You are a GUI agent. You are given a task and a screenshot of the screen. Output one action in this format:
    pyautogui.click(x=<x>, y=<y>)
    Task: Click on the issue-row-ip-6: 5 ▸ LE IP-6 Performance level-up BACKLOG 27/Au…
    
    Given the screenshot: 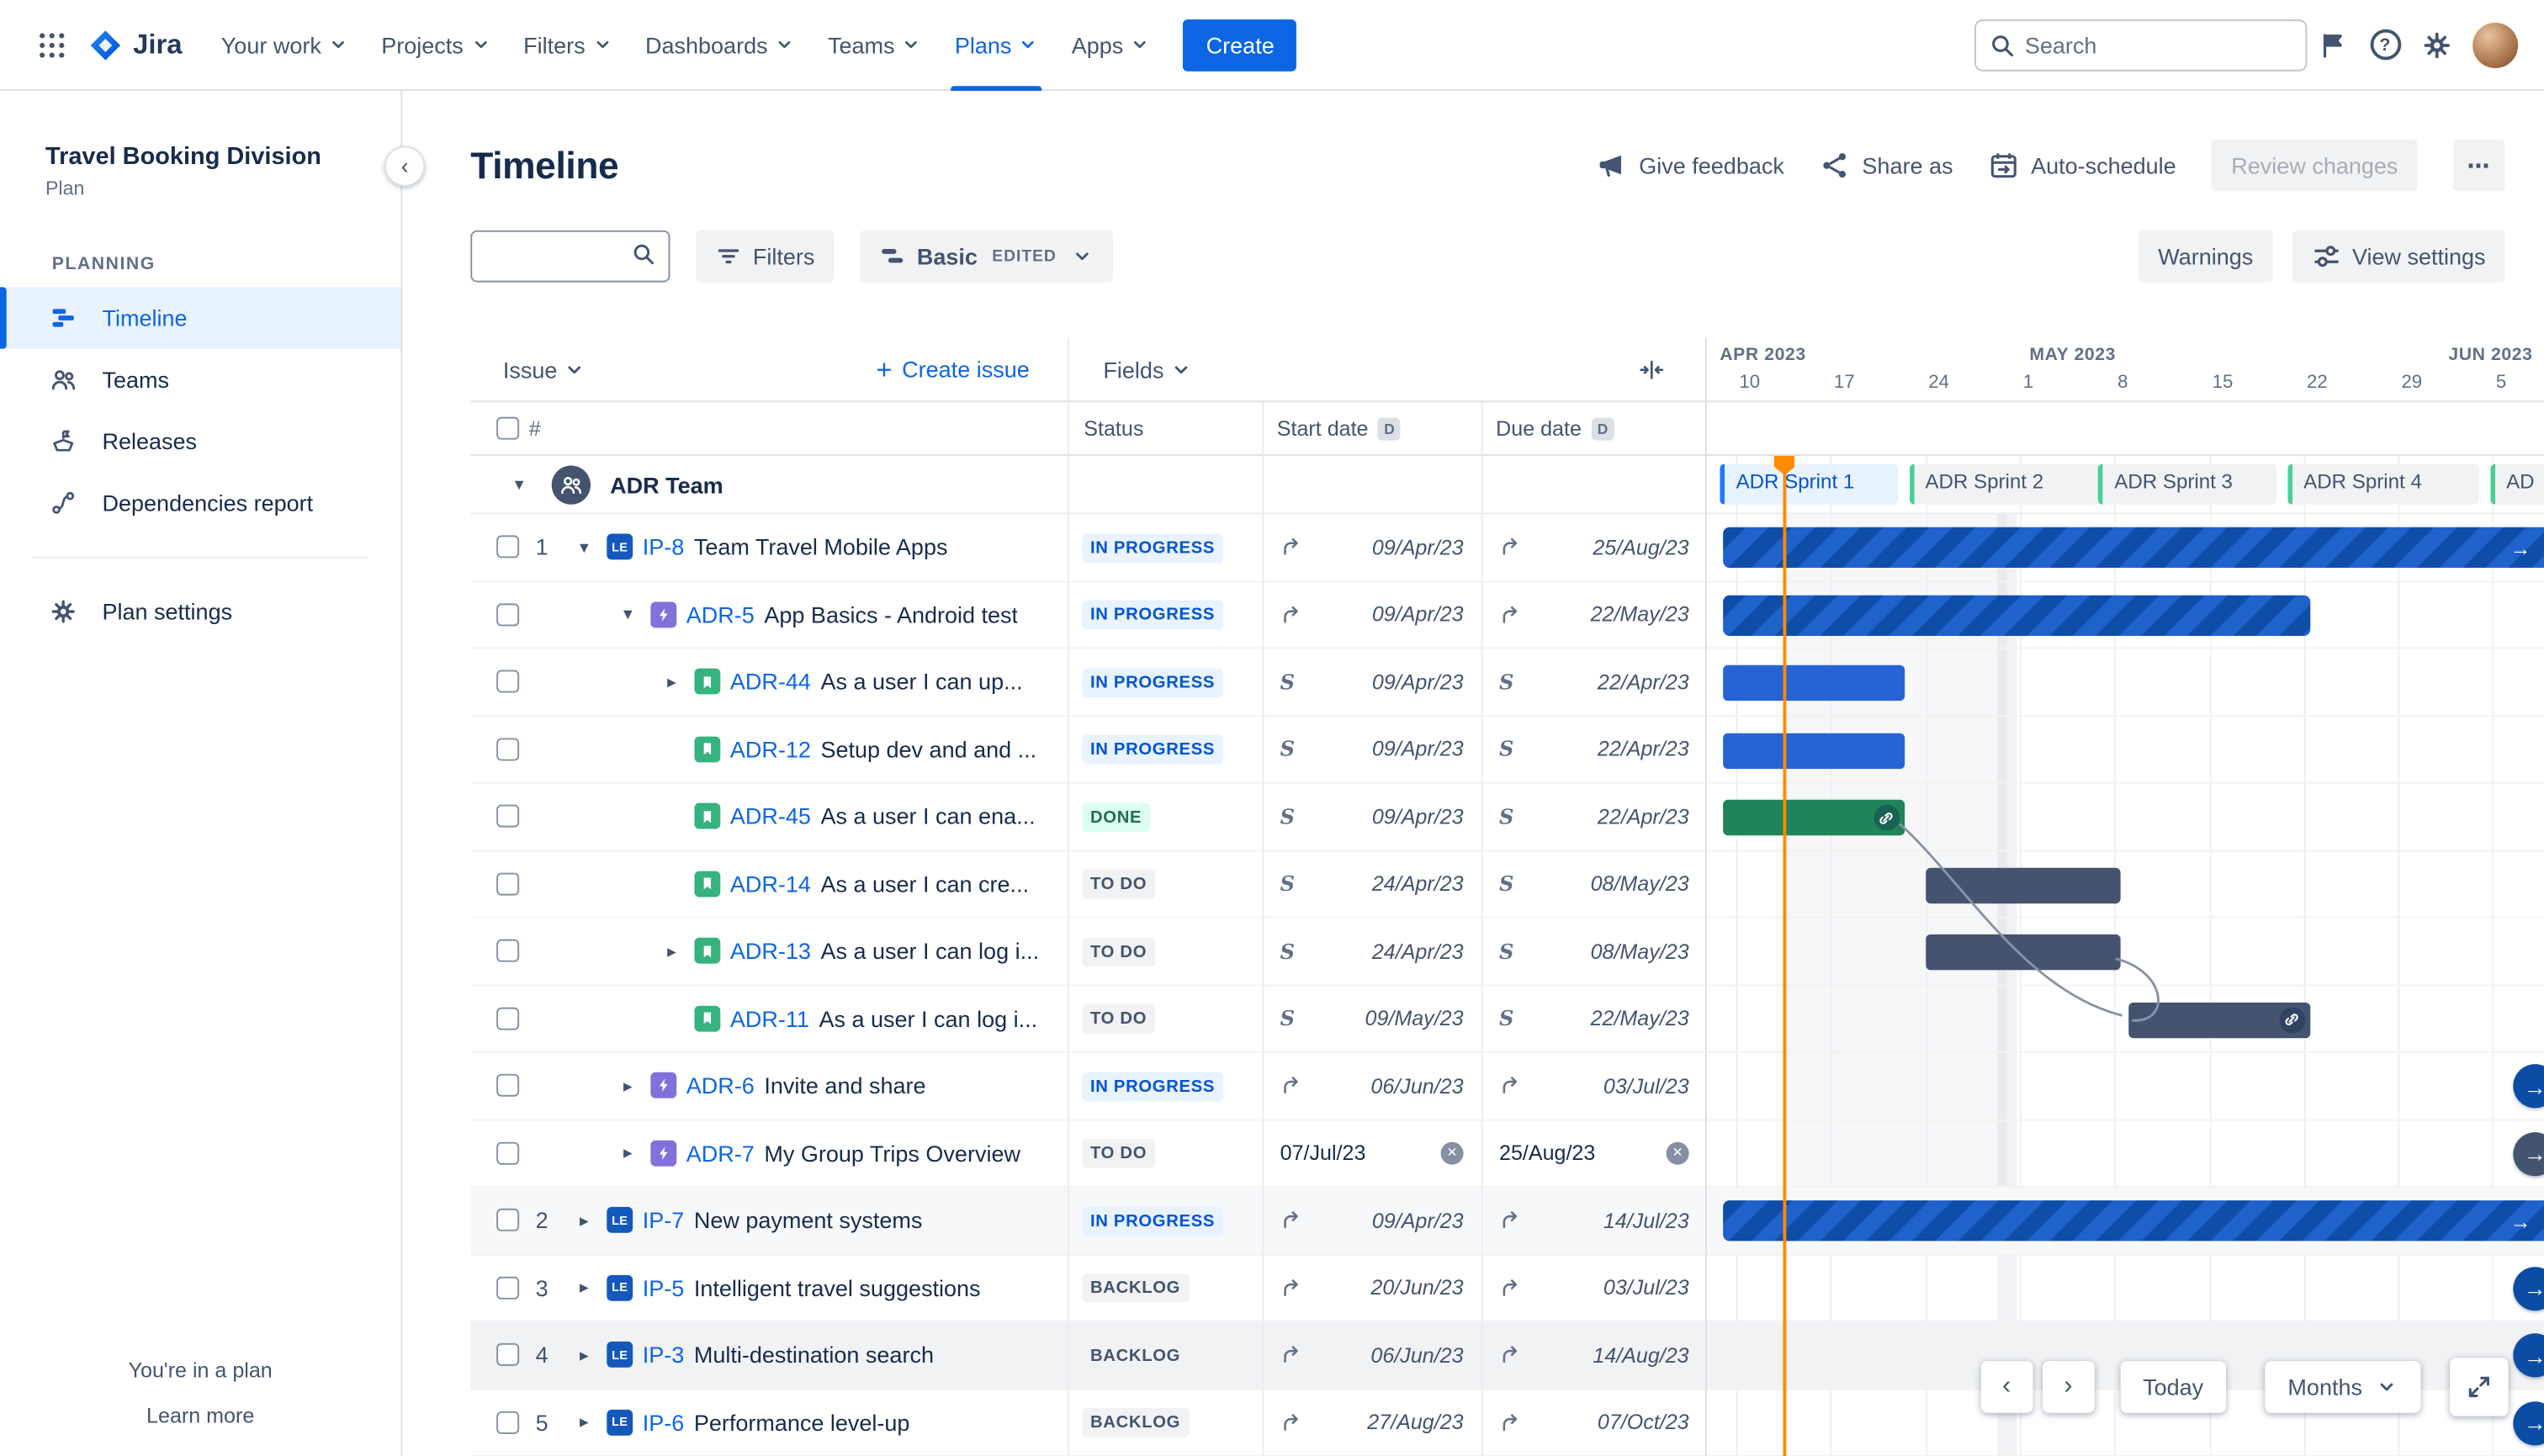 What is the action you would take?
    pyautogui.click(x=1087, y=1423)
    